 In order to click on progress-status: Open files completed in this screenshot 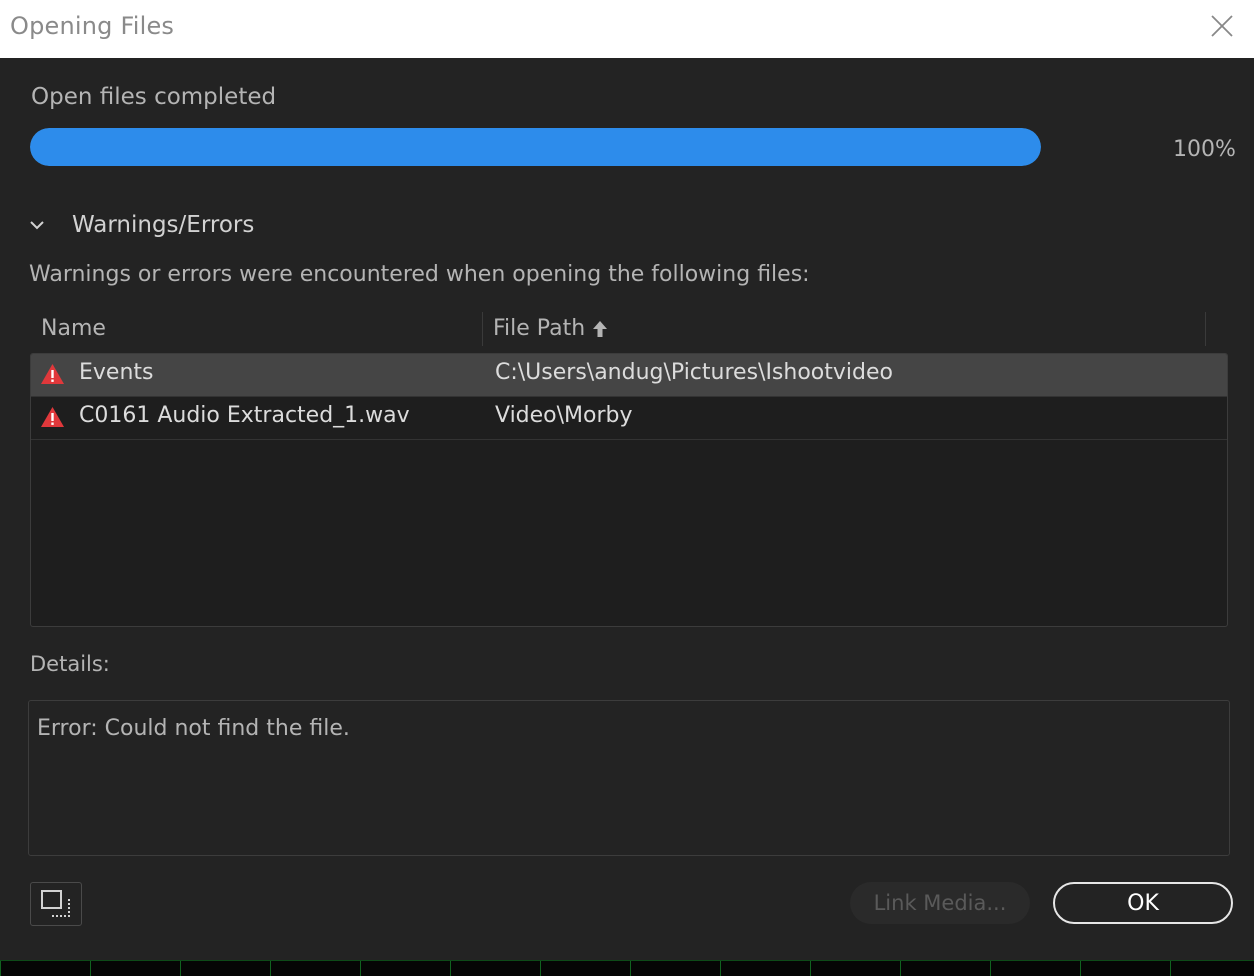, I will do `click(154, 97)`.